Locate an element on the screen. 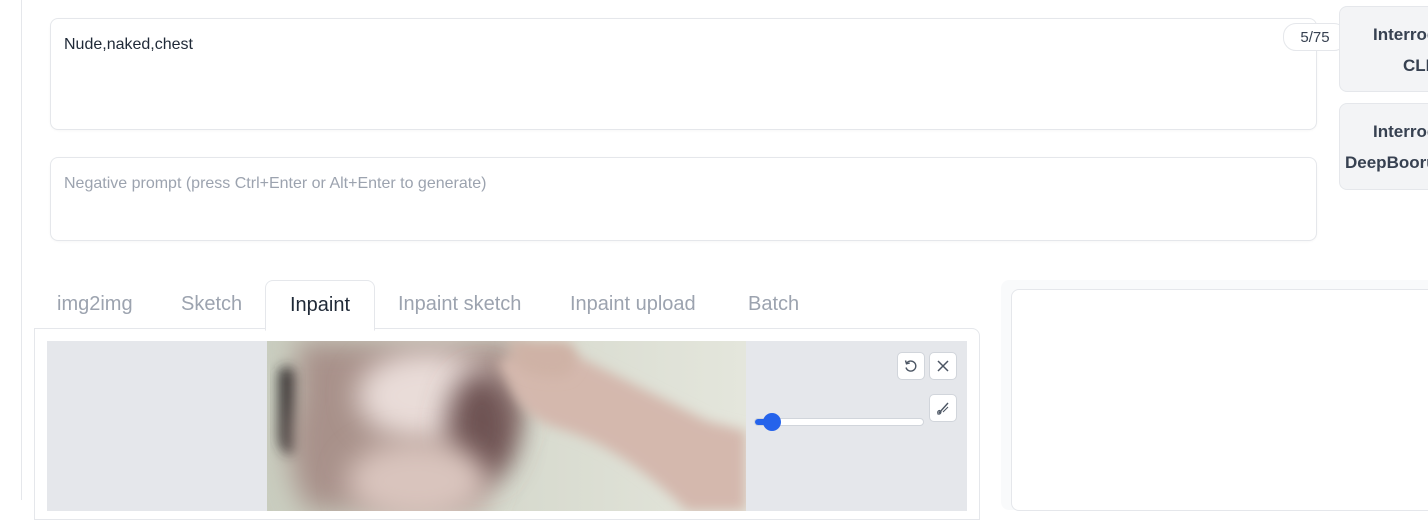 The image size is (1428, 520). output-gallery is located at coordinates (1219, 400).